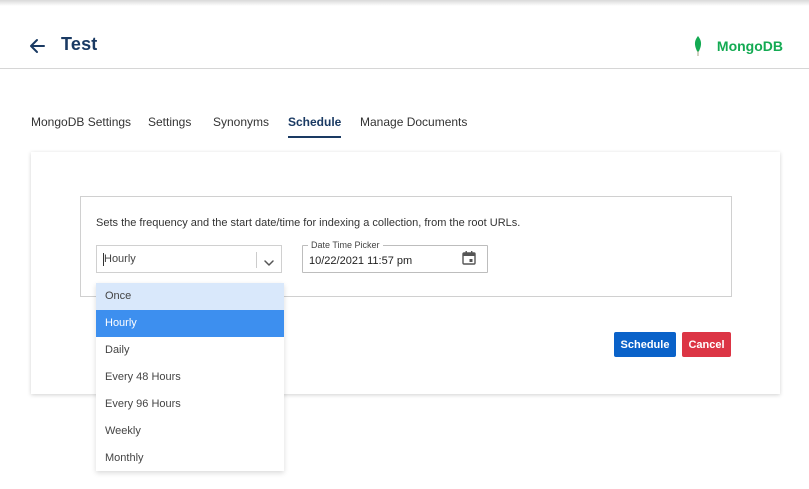  I want to click on tab-manage-documents: Manage Documents, so click(413, 125).